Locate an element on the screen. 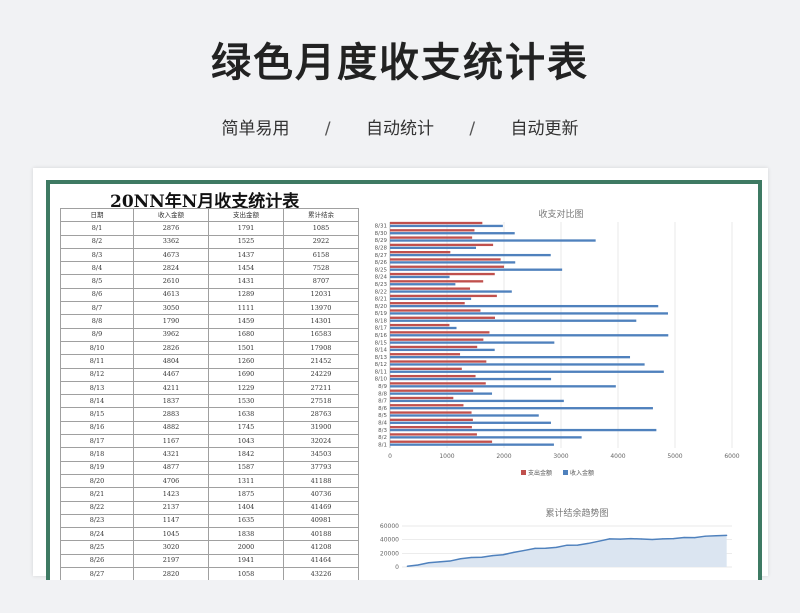 The height and width of the screenshot is (613, 800). table-cell: 8/15 is located at coordinates (97, 414).